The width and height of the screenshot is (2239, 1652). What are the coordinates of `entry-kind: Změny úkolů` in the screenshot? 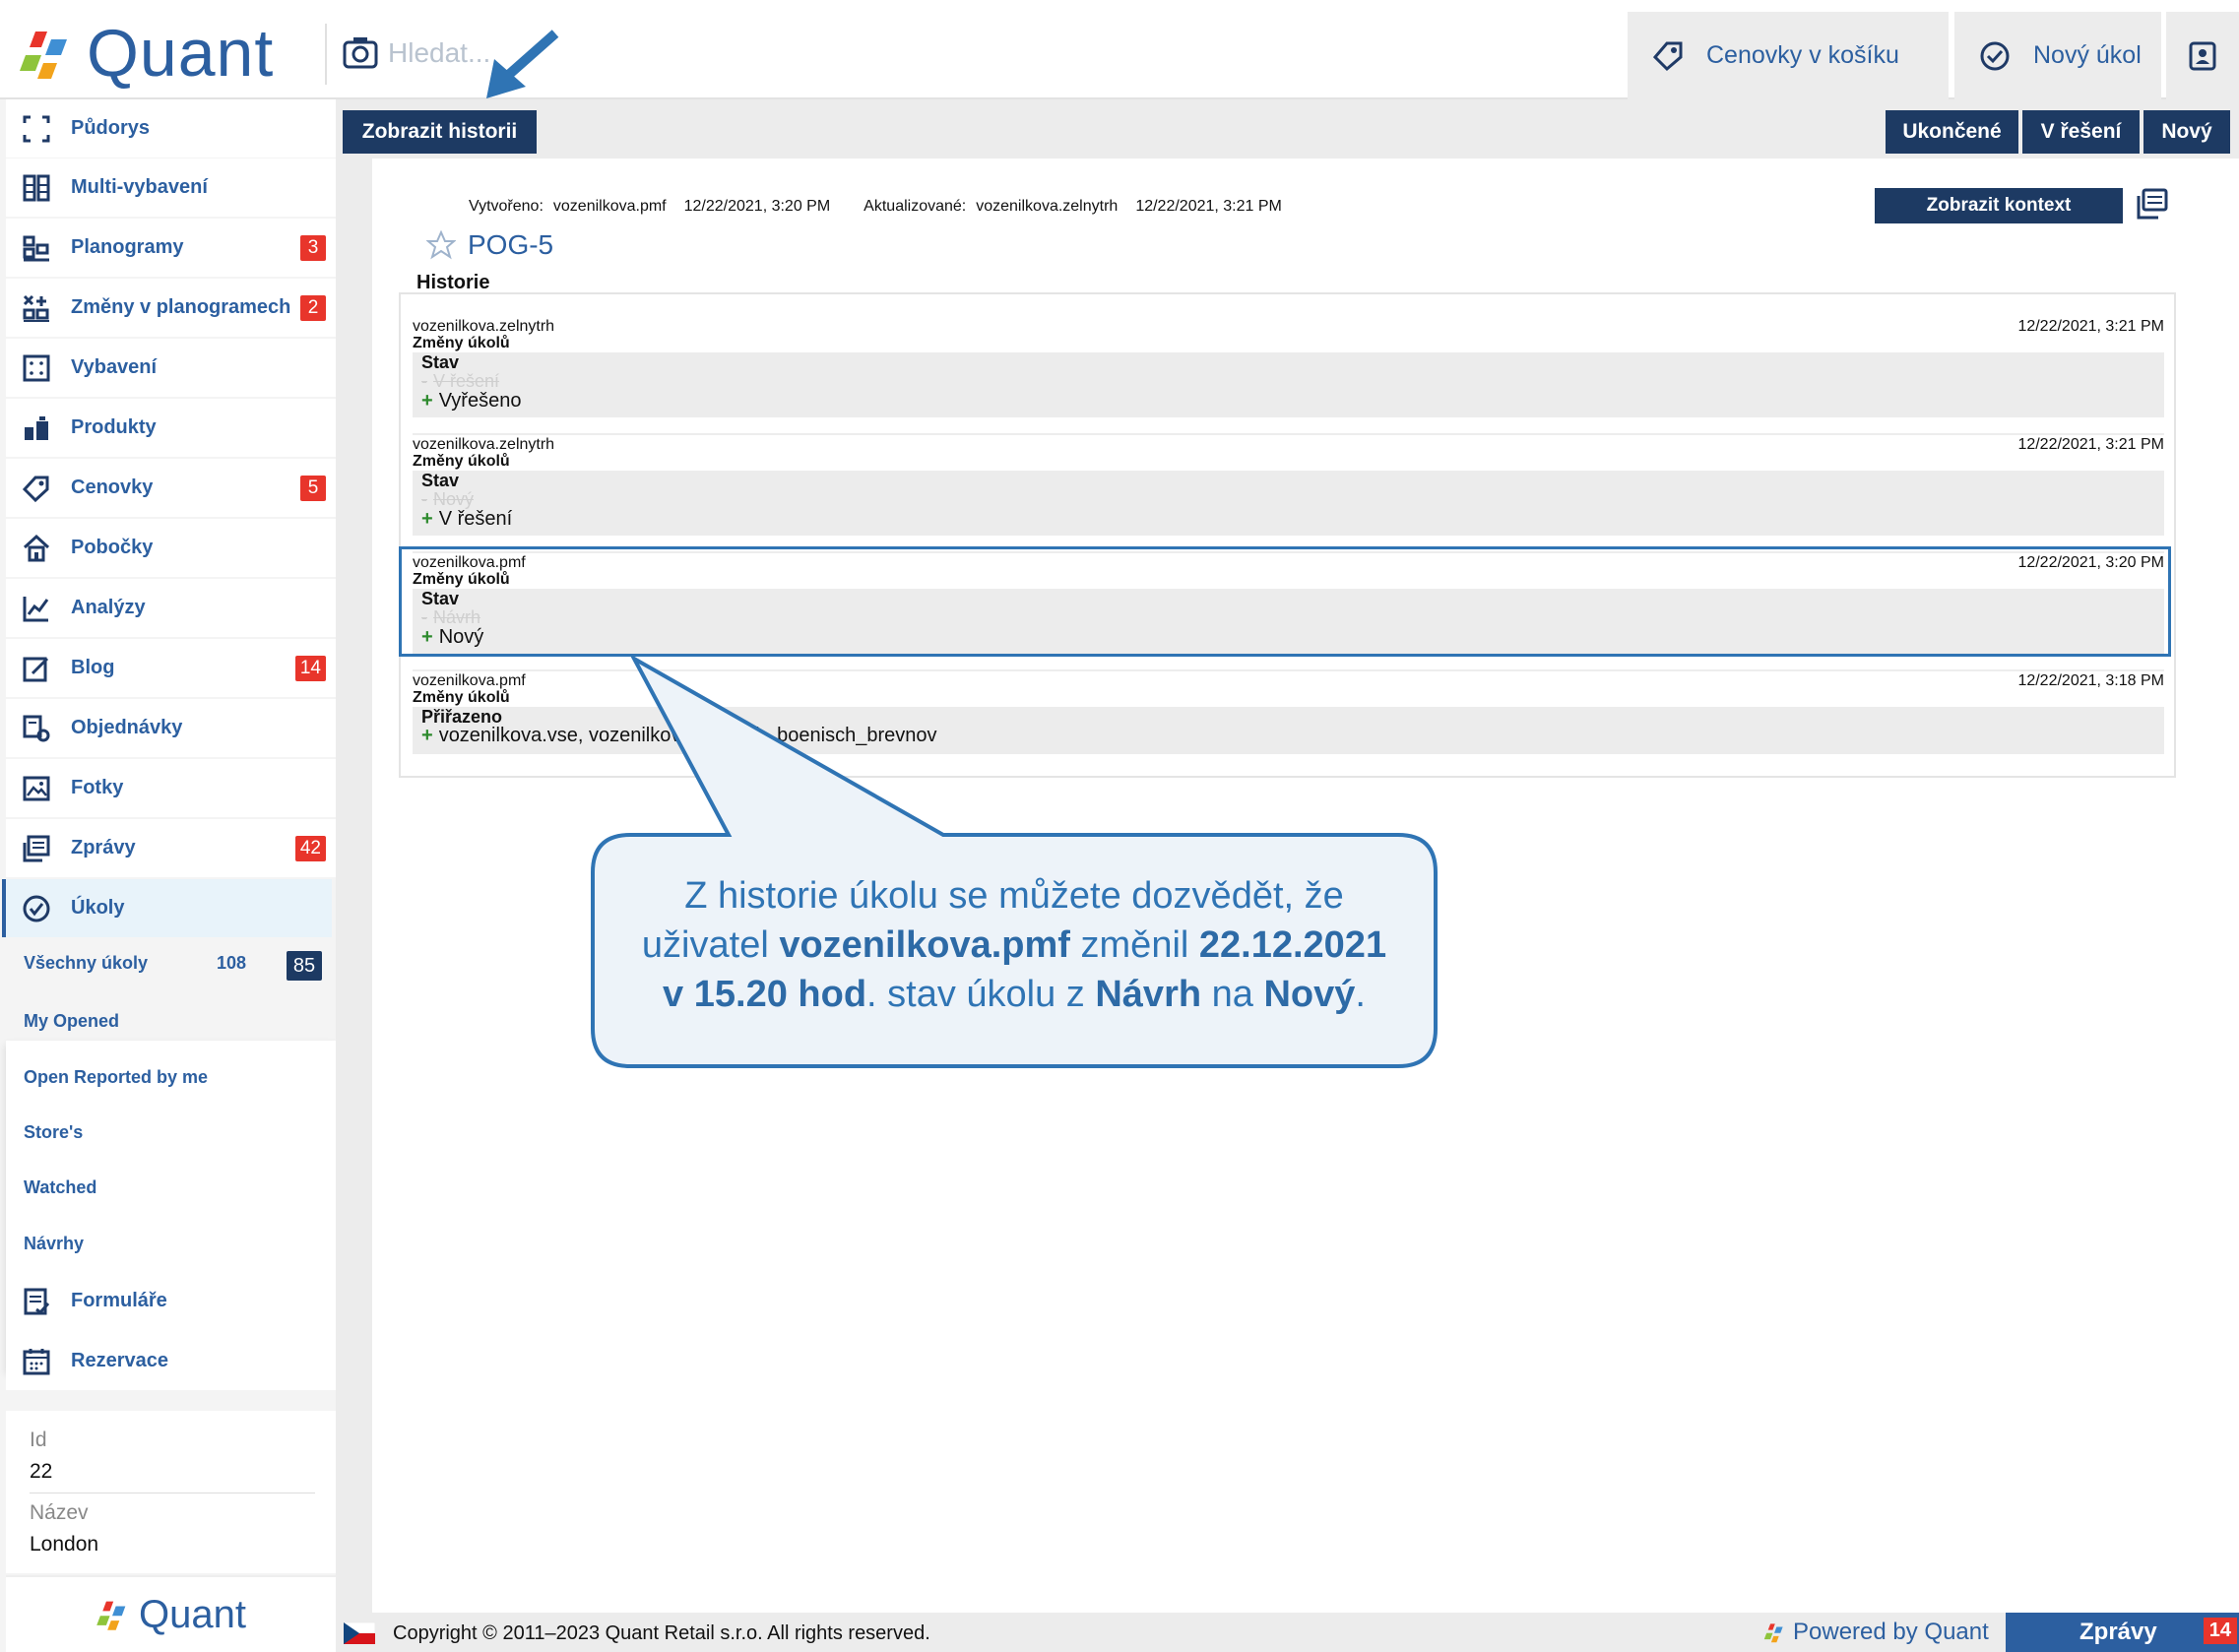 It's located at (461, 343).